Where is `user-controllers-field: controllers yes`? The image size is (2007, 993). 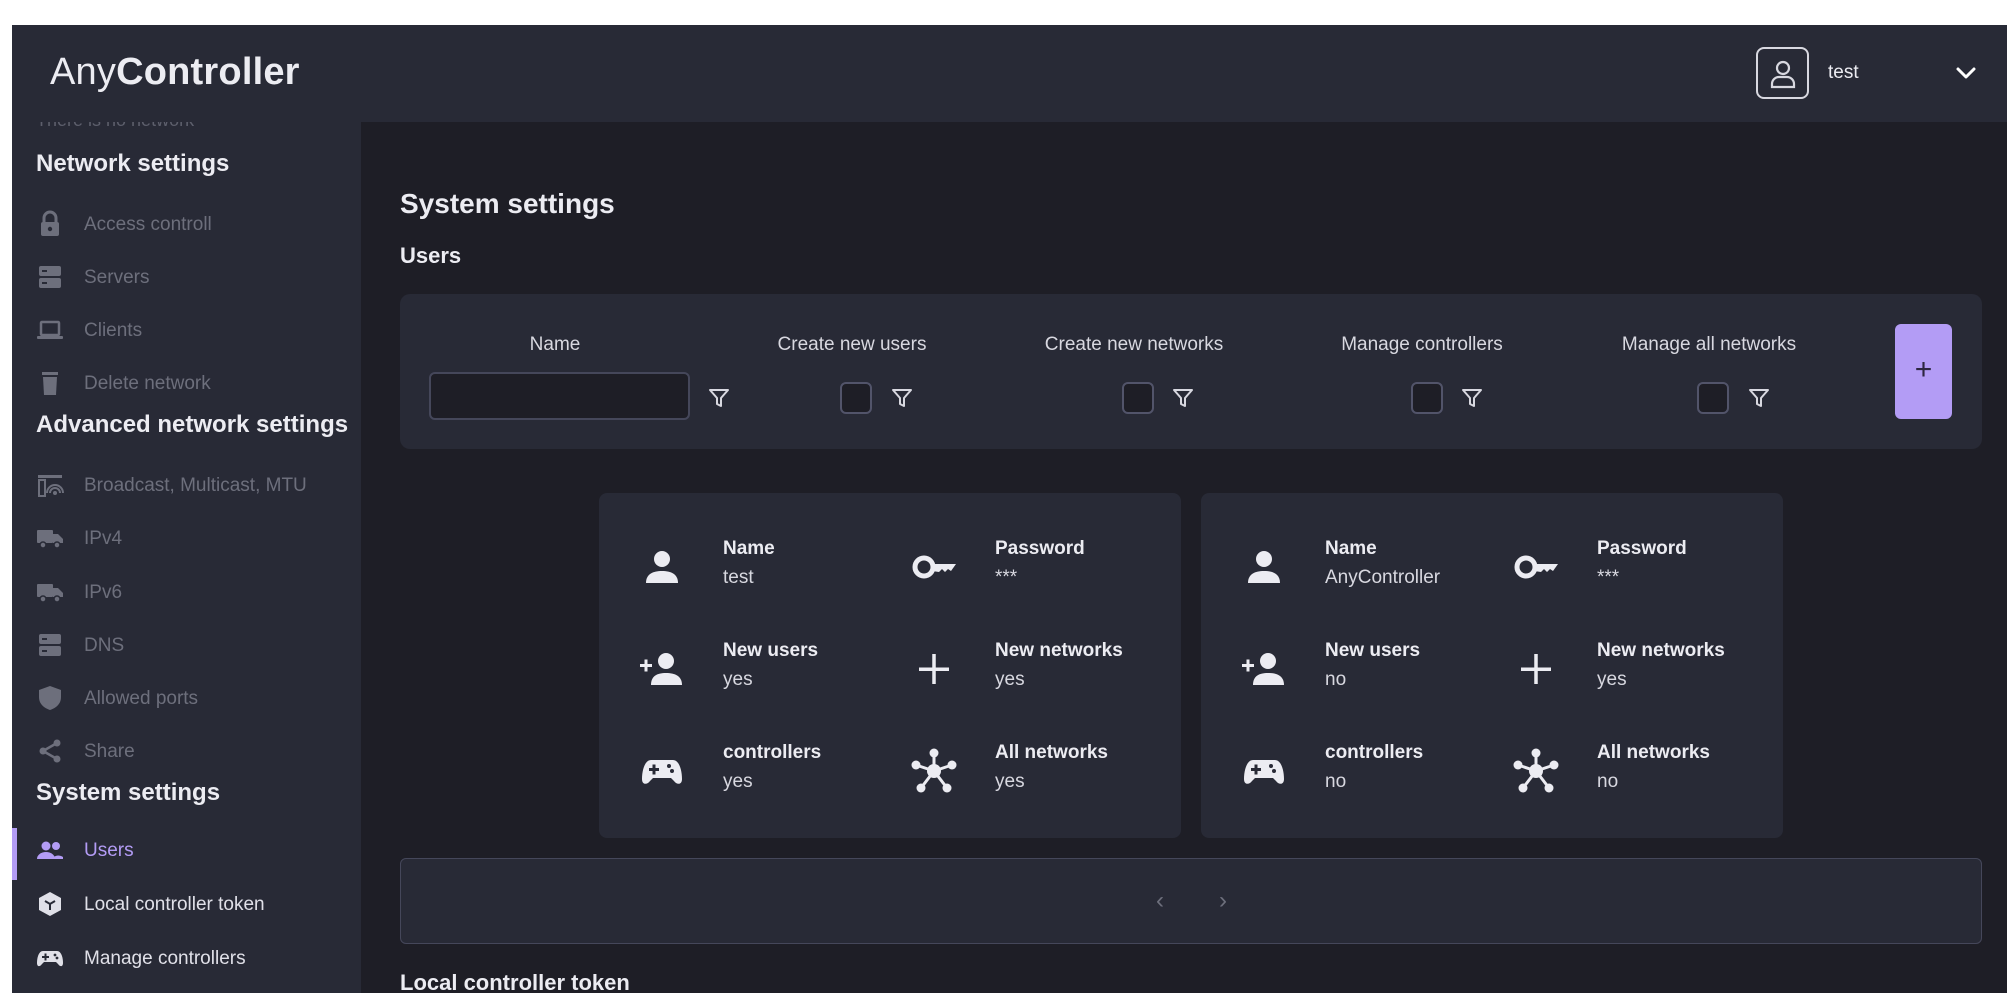
user-controllers-field: controllers yes is located at coordinates (769, 772).